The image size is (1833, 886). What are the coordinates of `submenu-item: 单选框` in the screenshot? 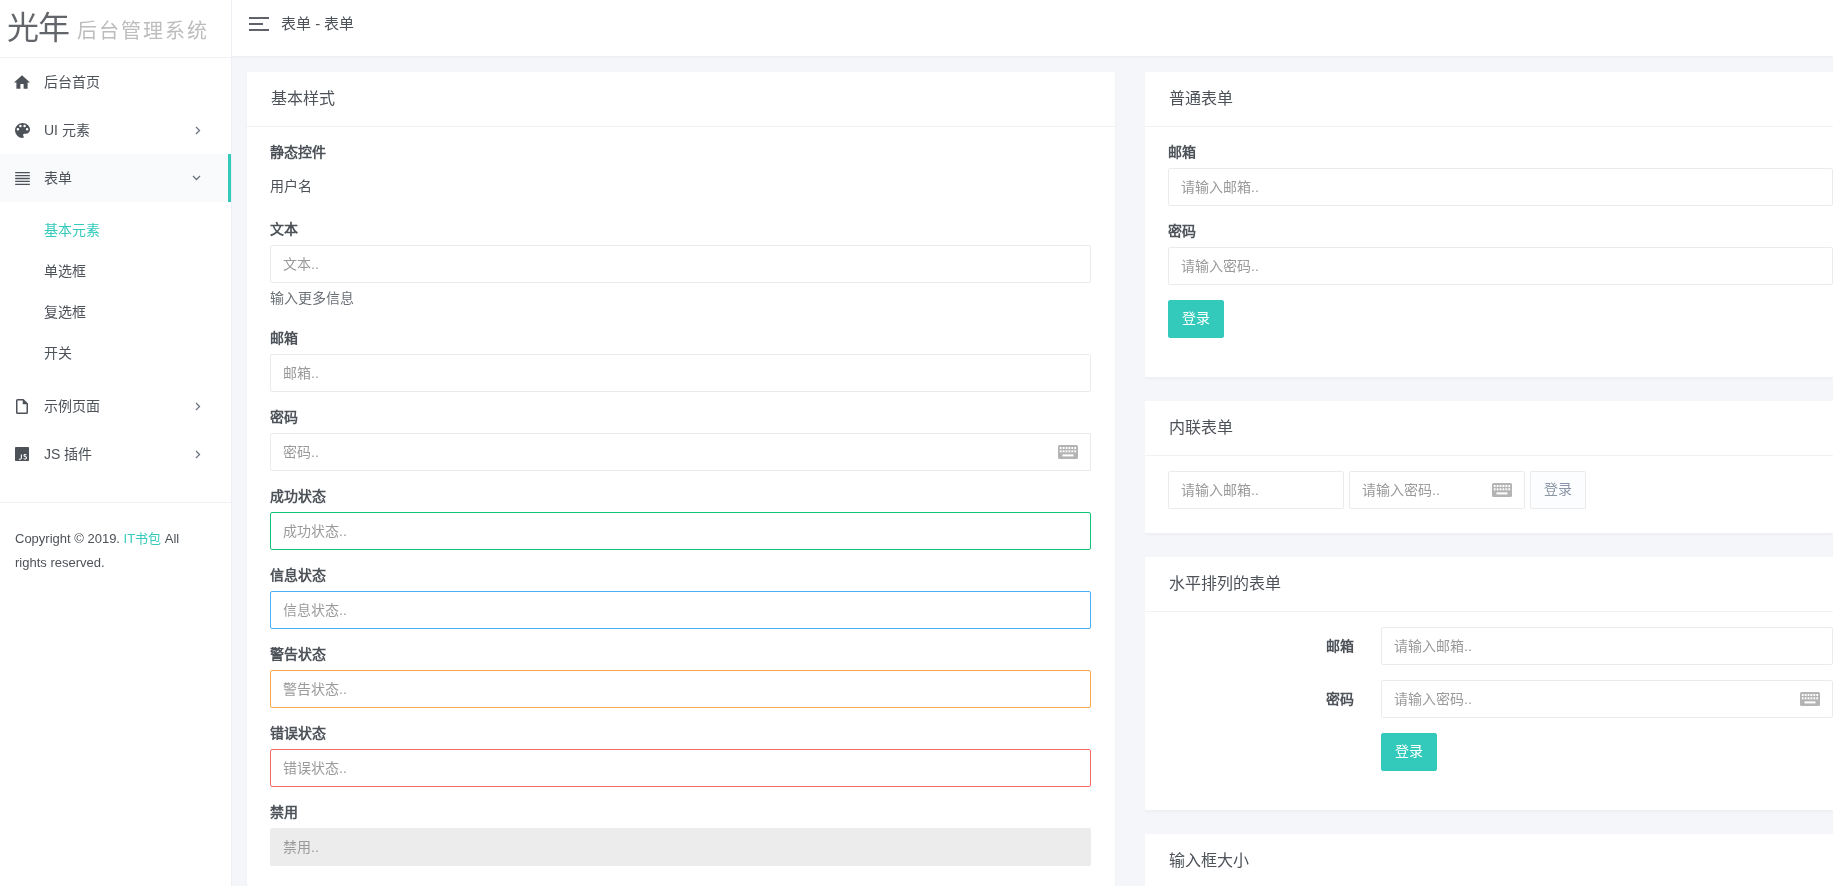 It's located at (115, 271).